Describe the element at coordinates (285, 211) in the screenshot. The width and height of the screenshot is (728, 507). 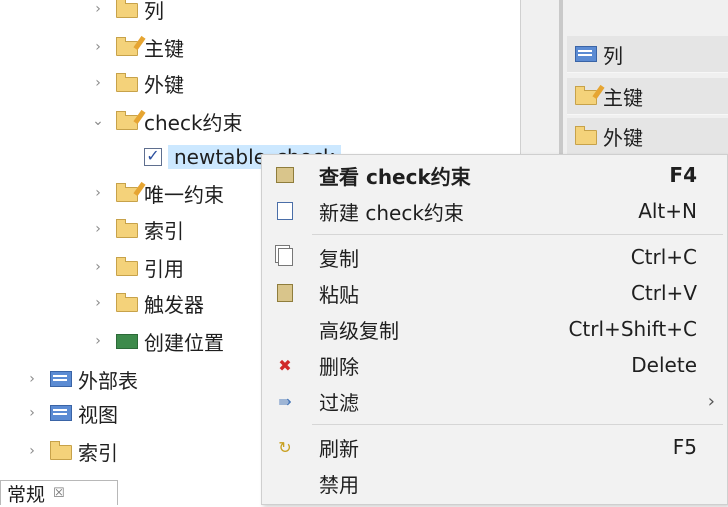
I see `new-icon` at that location.